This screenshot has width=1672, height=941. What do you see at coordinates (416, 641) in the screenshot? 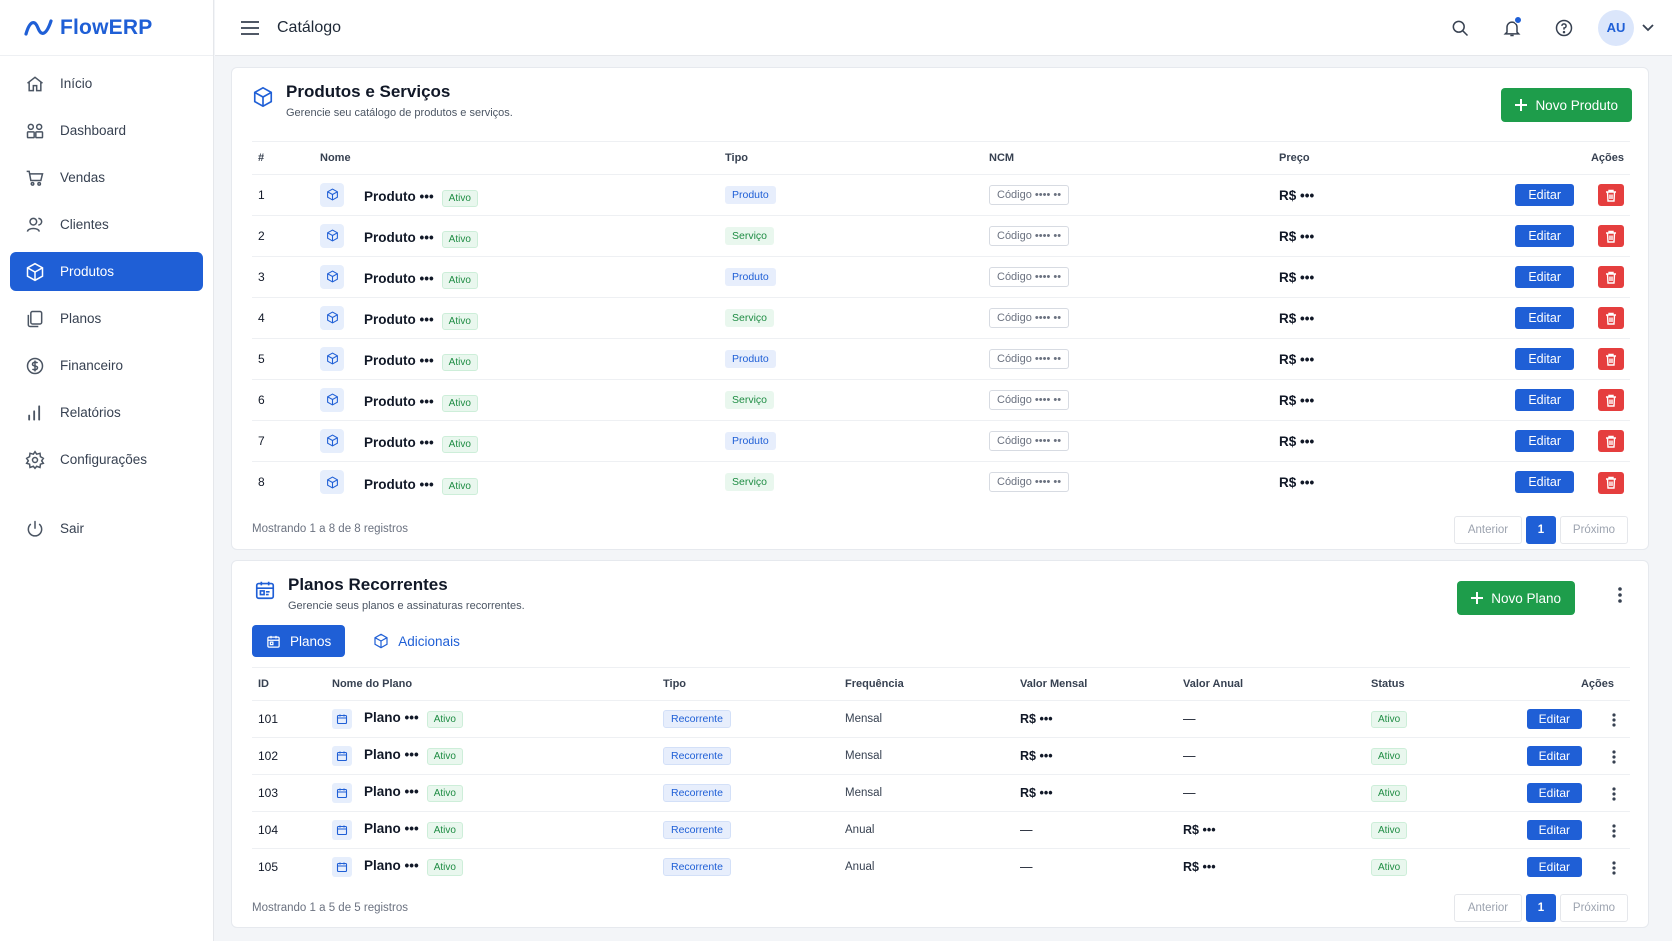
I see `tab-adicionais: Adicionais` at bounding box center [416, 641].